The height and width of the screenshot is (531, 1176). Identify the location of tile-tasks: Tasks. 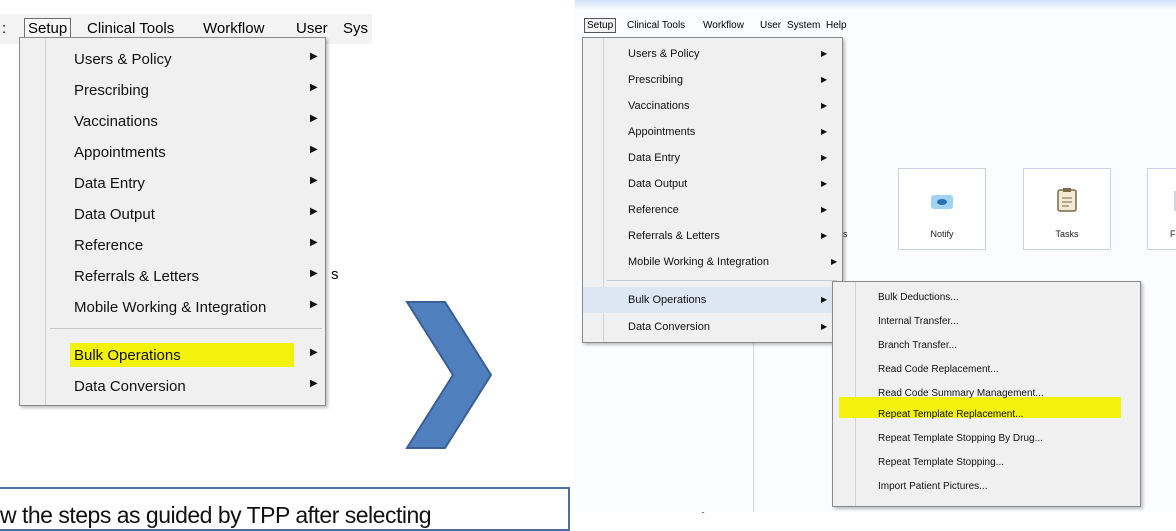
(1067, 209).